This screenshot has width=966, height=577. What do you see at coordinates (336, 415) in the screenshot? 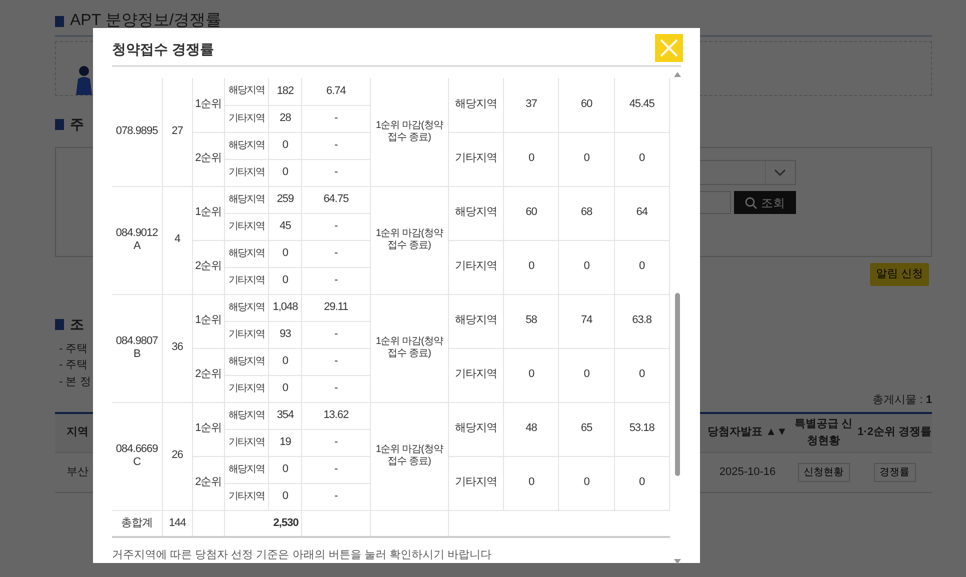
I see `table-cell: 13.62` at bounding box center [336, 415].